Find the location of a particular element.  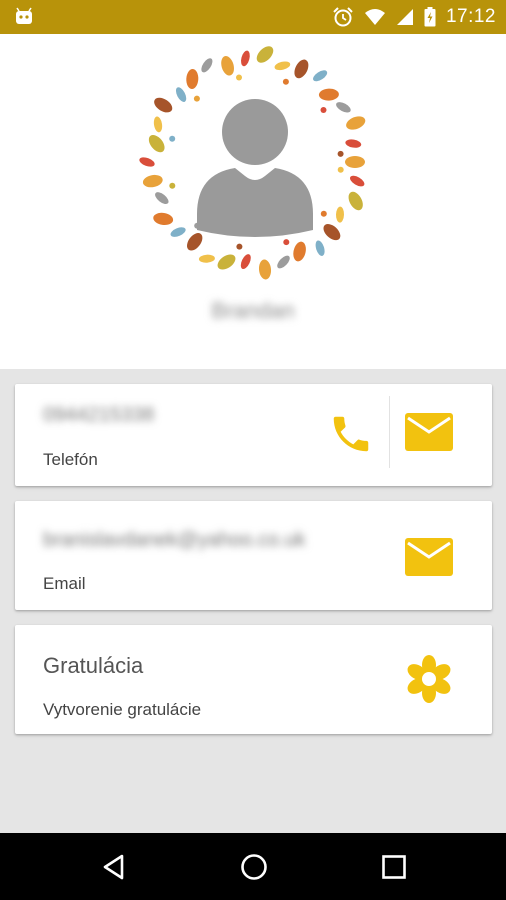

phone-card: 0944215338 Telefón is located at coordinates (253, 435).